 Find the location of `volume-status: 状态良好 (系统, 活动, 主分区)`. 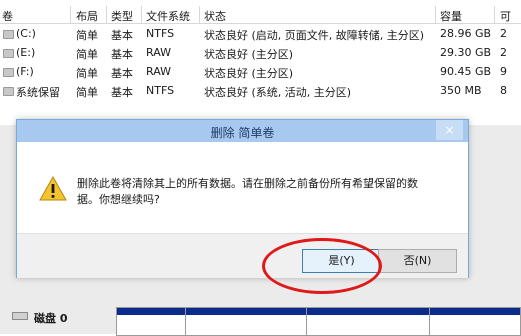

volume-status: 状态良好 (系统, 活动, 主分区) is located at coordinates (278, 92).